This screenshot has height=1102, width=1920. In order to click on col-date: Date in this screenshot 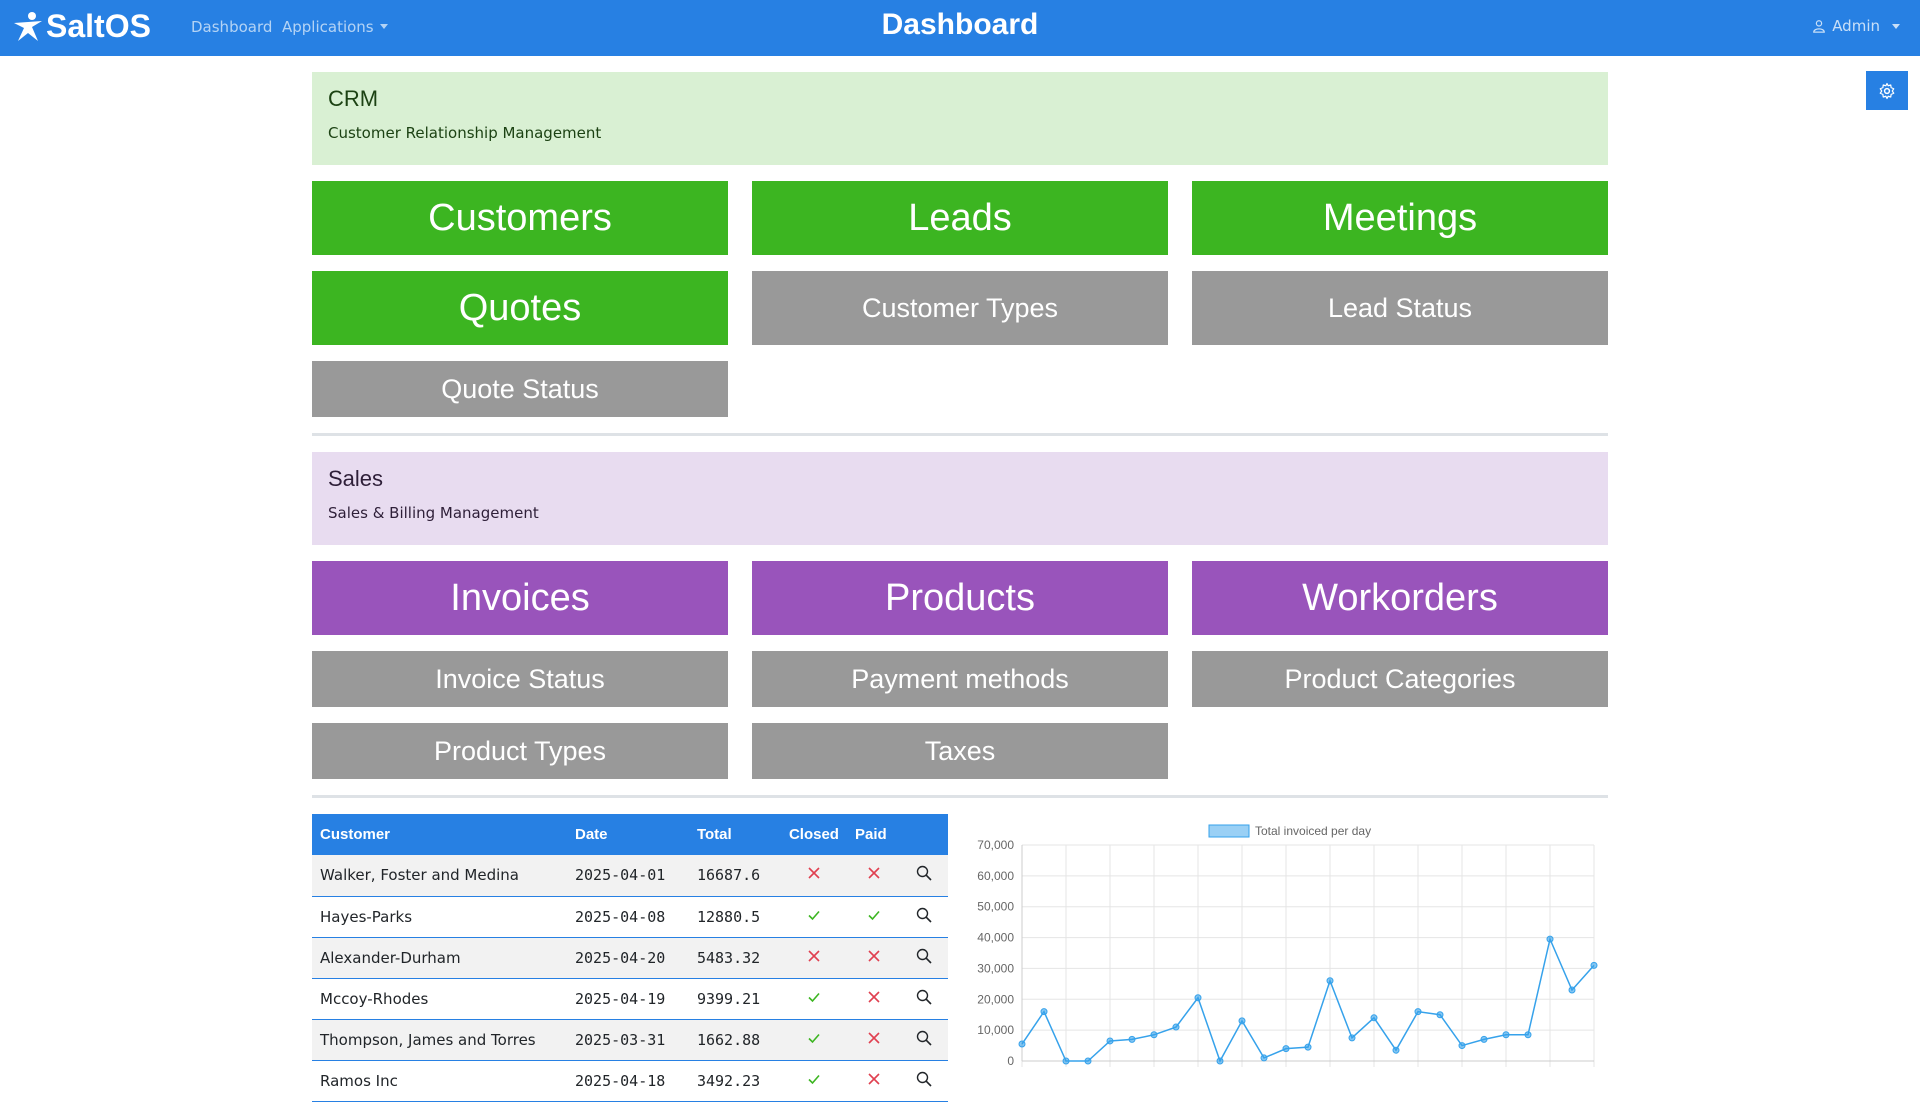, I will do `click(627, 834)`.